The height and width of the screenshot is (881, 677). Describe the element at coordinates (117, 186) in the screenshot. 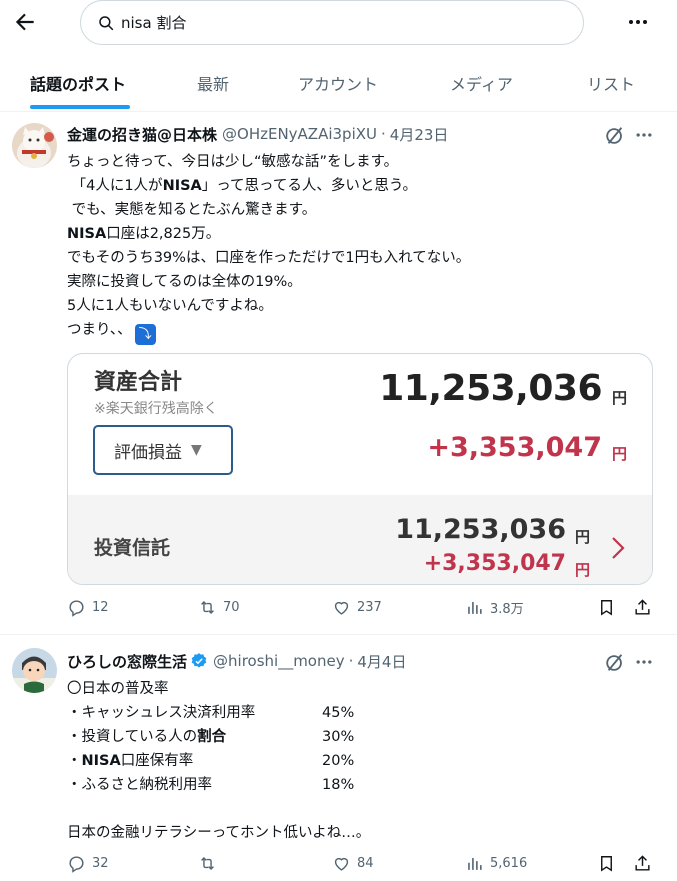

I see `text-line: 「4人に1人が` at that location.